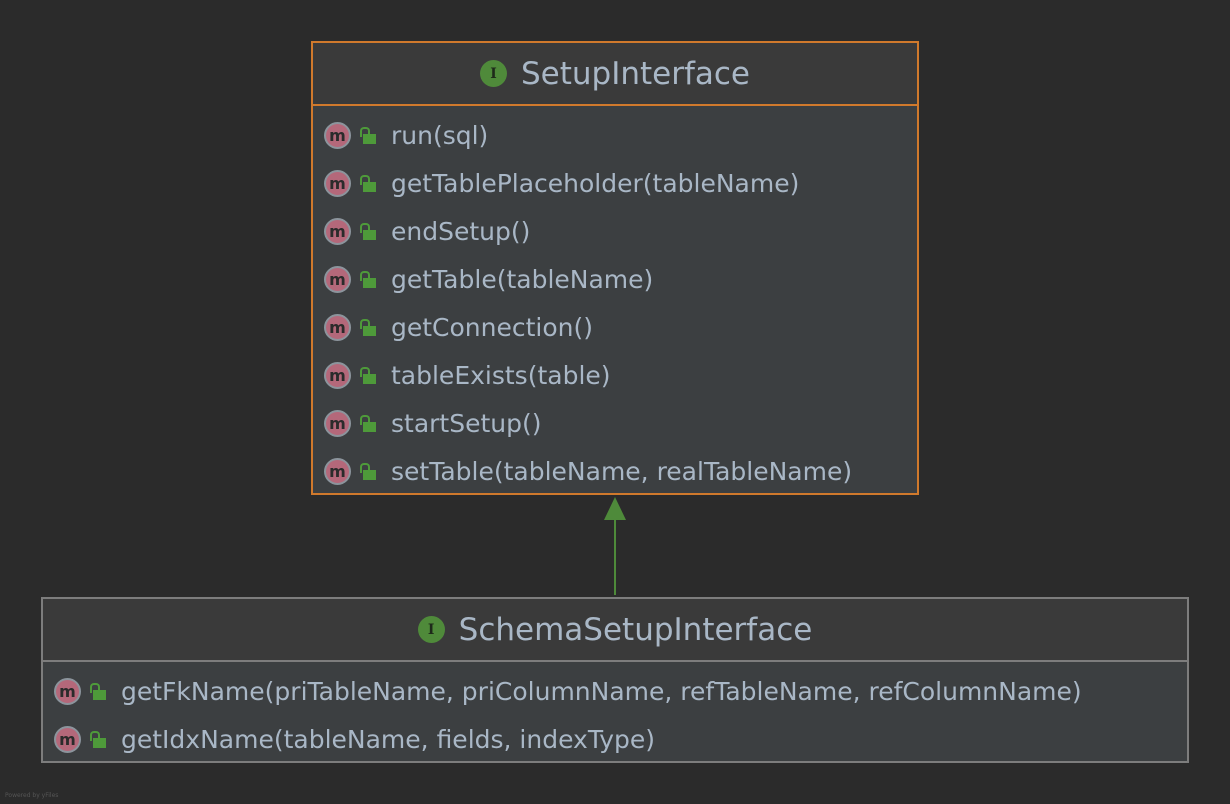 This screenshot has height=804, width=1230. Describe the element at coordinates (431, 629) in the screenshot. I see `interface-icon: I` at that location.